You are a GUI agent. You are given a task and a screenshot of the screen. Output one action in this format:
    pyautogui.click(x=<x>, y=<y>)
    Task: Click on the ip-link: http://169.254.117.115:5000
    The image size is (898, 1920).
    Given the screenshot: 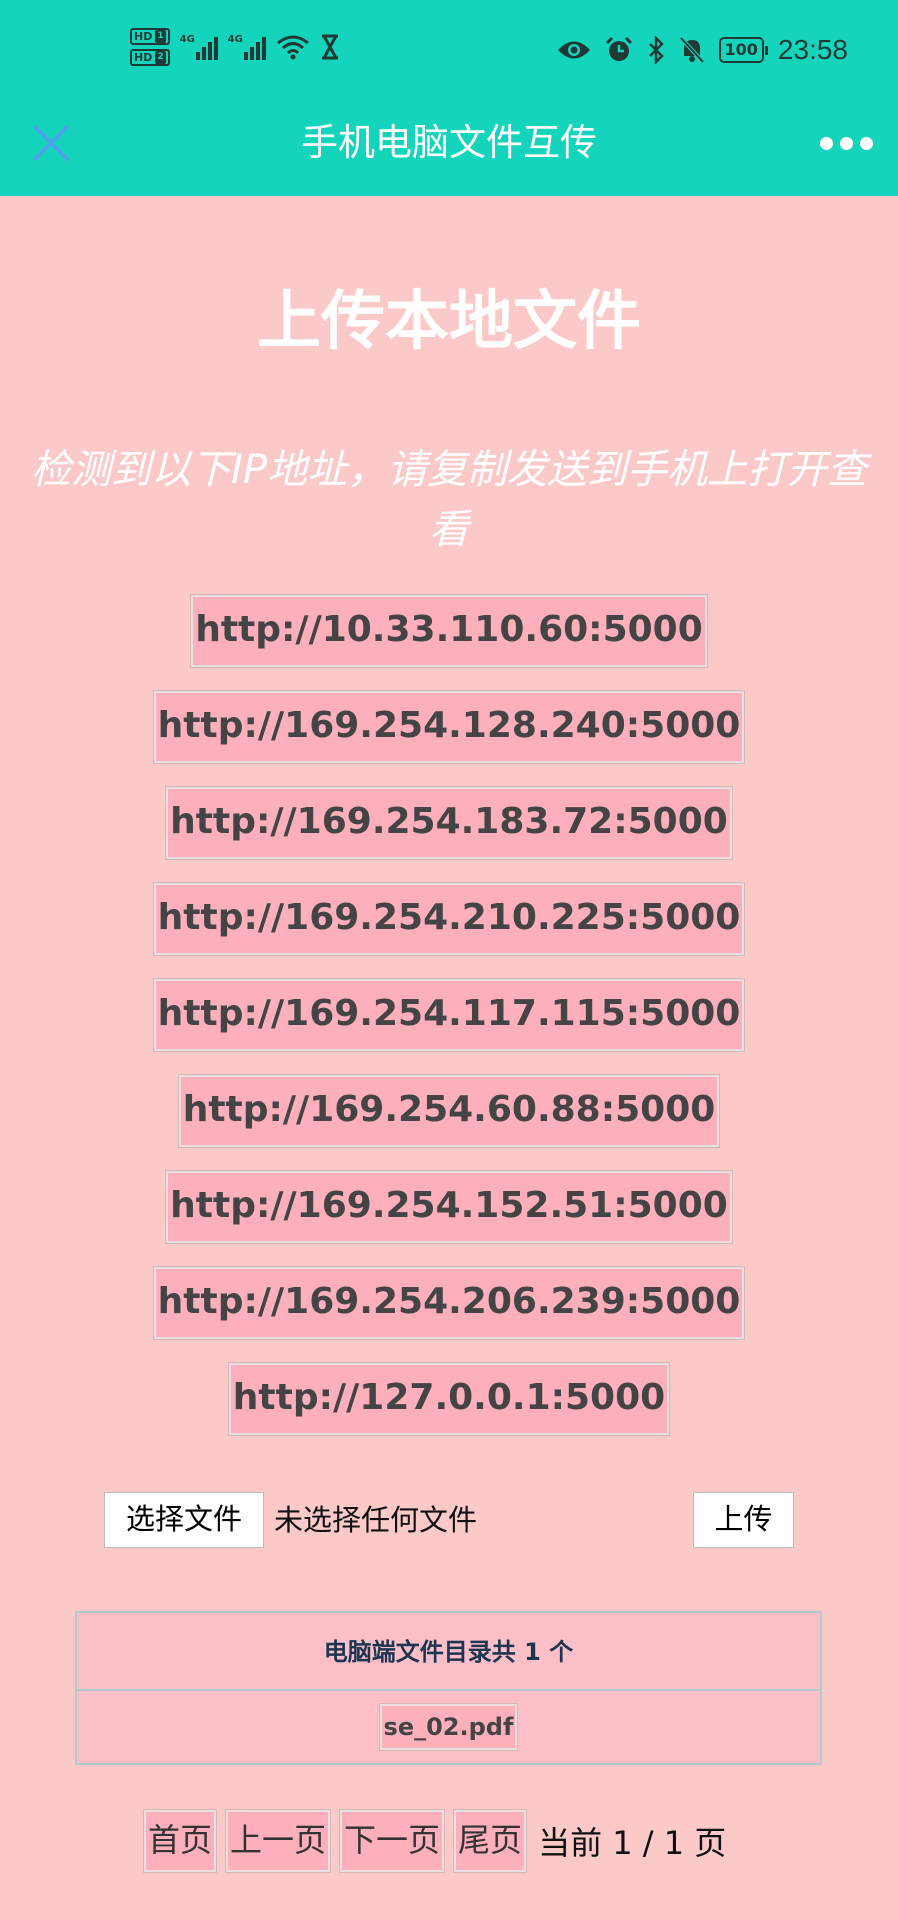 What is the action you would take?
    pyautogui.click(x=449, y=1015)
    